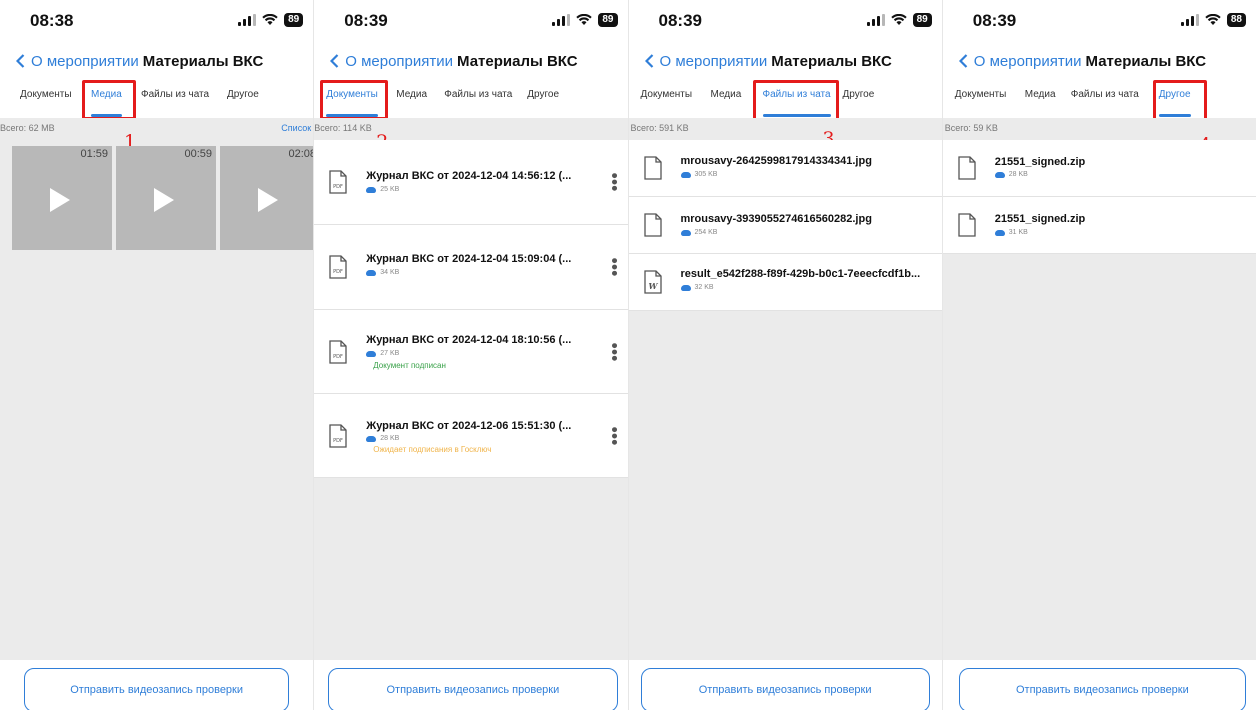 This screenshot has width=1256, height=710. I want to click on file-size: 31 KB, so click(1011, 232).